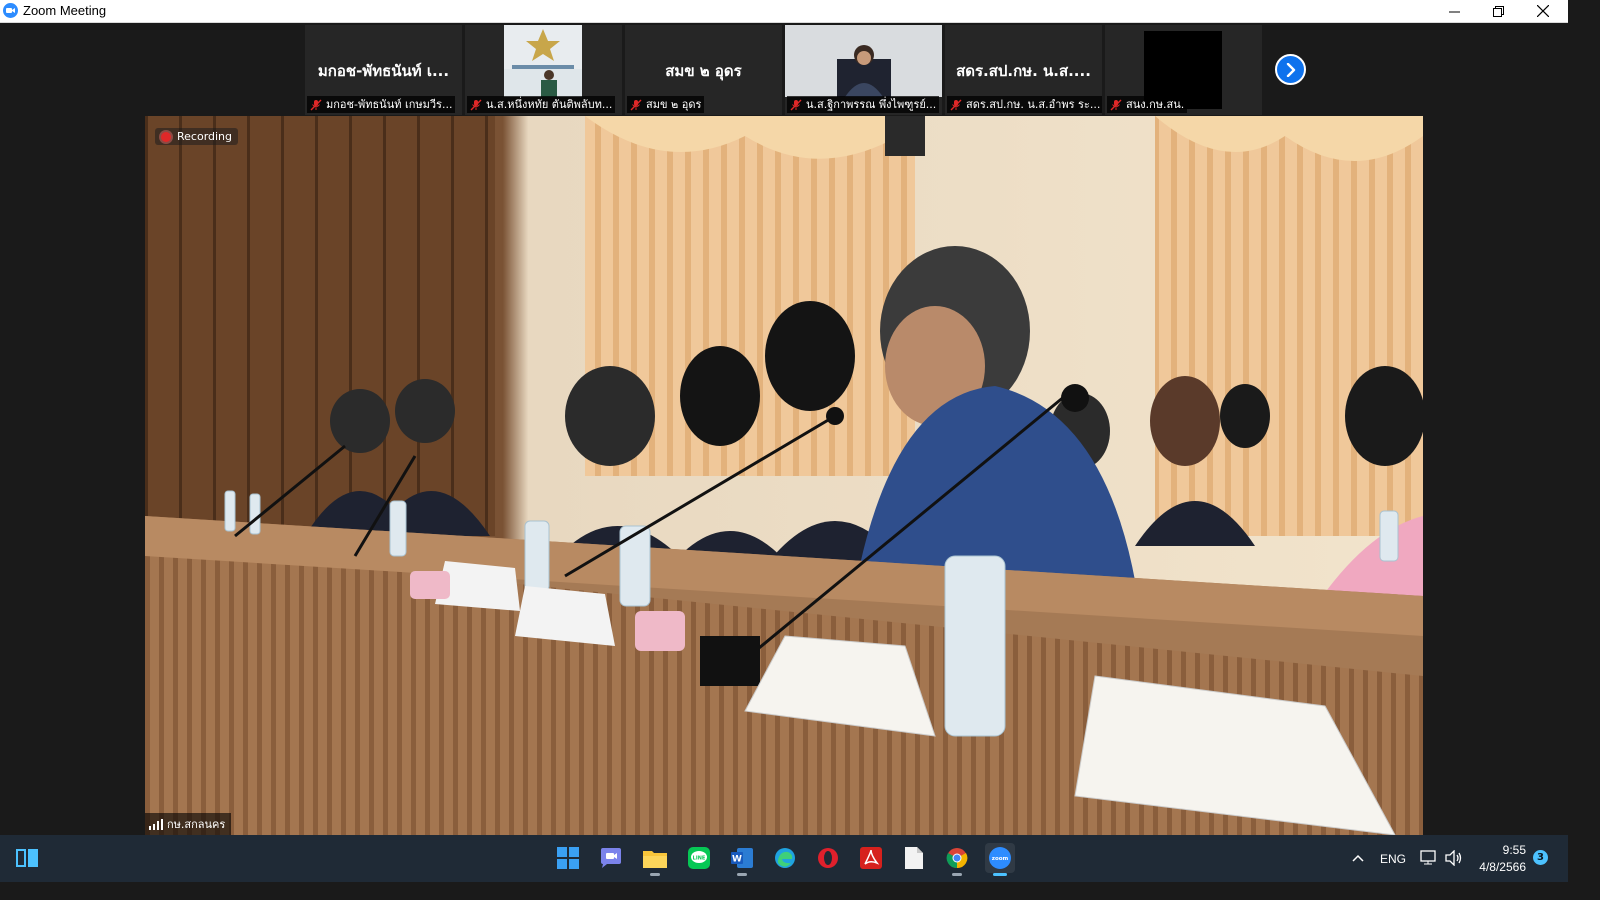 The width and height of the screenshot is (1600, 900). What do you see at coordinates (1540, 857) in the screenshot?
I see `notification-badge: 3` at bounding box center [1540, 857].